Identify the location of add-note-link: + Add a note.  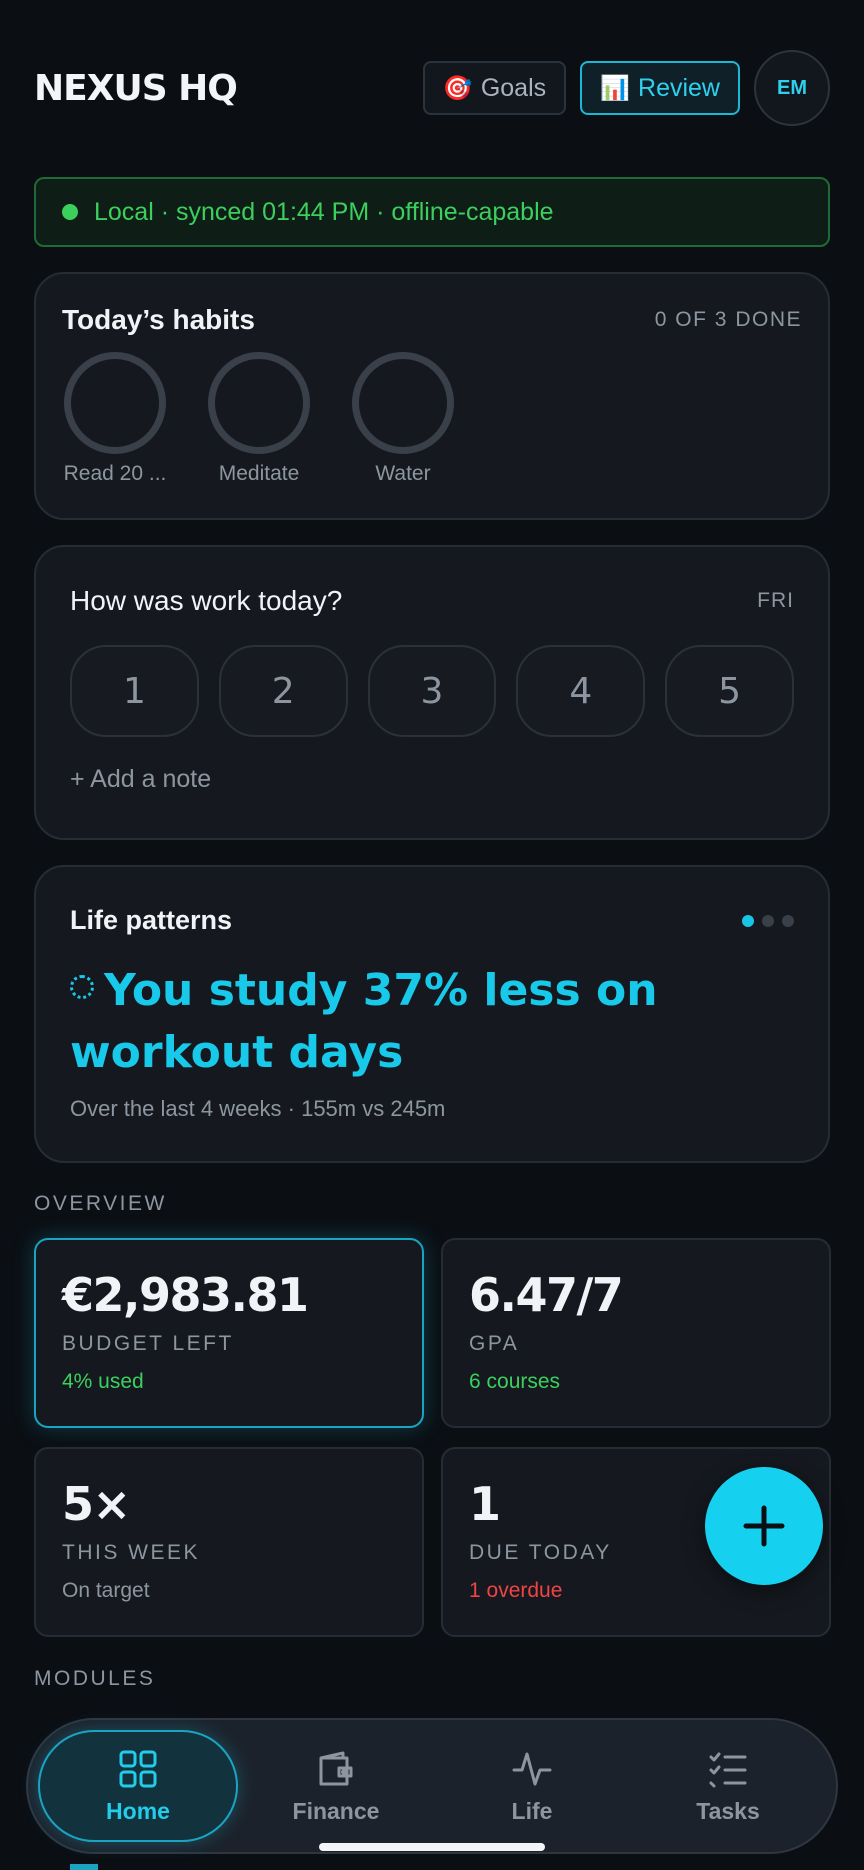
(432, 779).